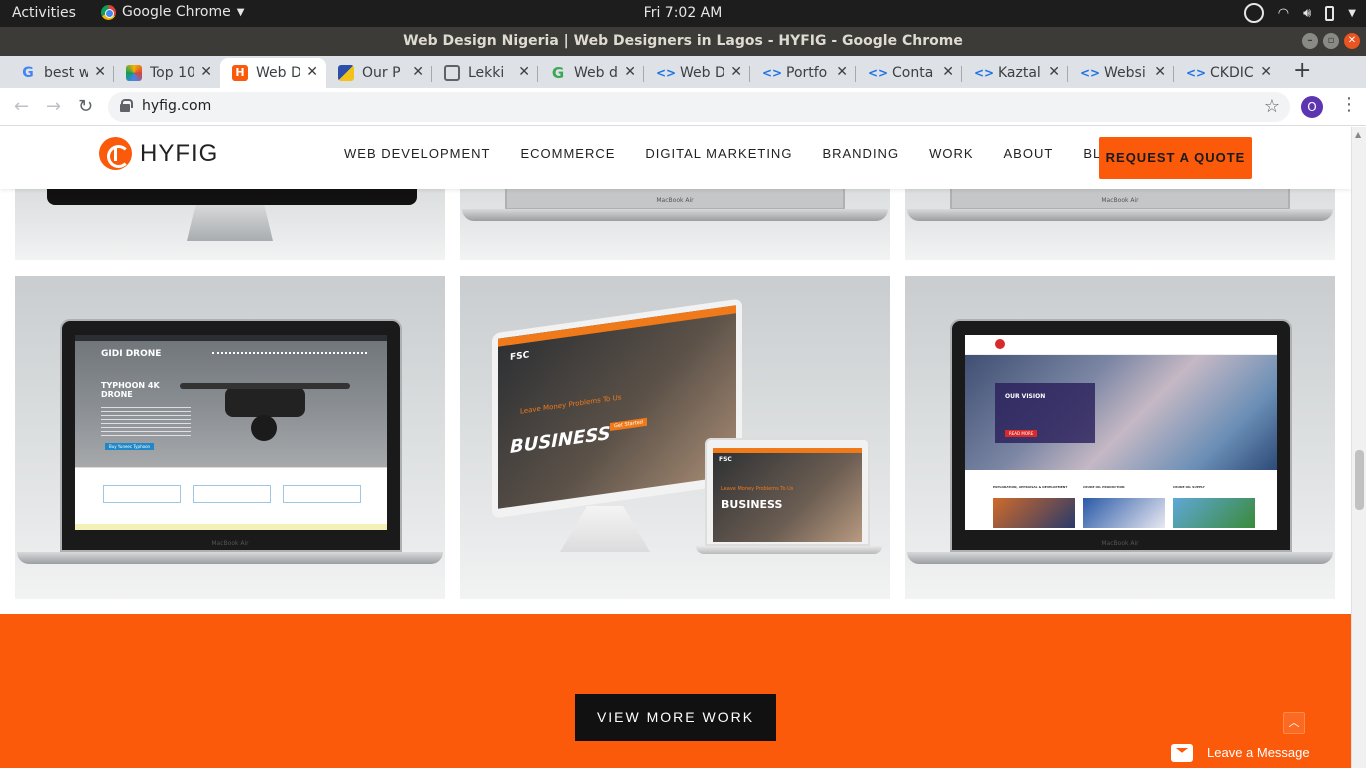  Describe the element at coordinates (1021, 433) in the screenshot. I see `oil-read-more: READ MORE` at that location.